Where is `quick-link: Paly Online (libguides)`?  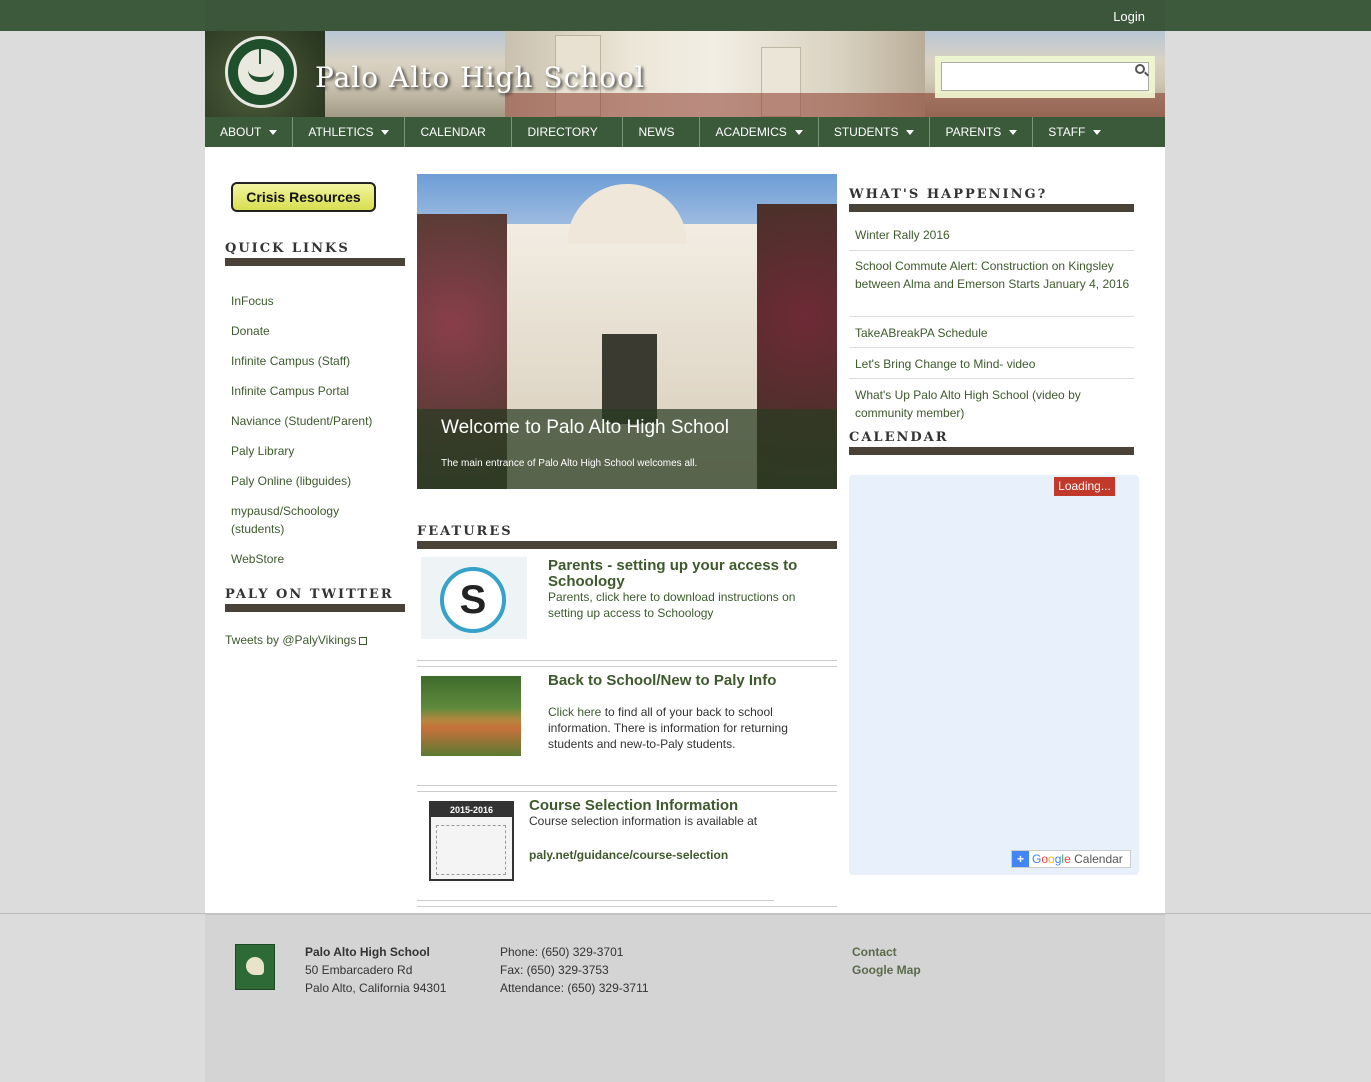
quick-link: Paly Online (libguides) is located at coordinates (306, 481).